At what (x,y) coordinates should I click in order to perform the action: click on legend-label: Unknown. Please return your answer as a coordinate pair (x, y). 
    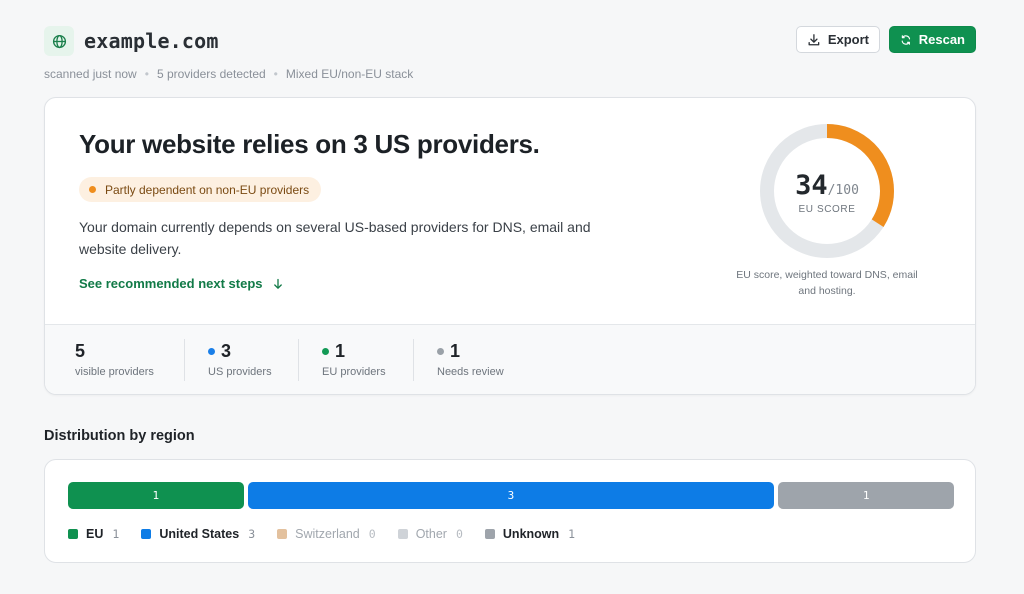
    Looking at the image, I should click on (531, 534).